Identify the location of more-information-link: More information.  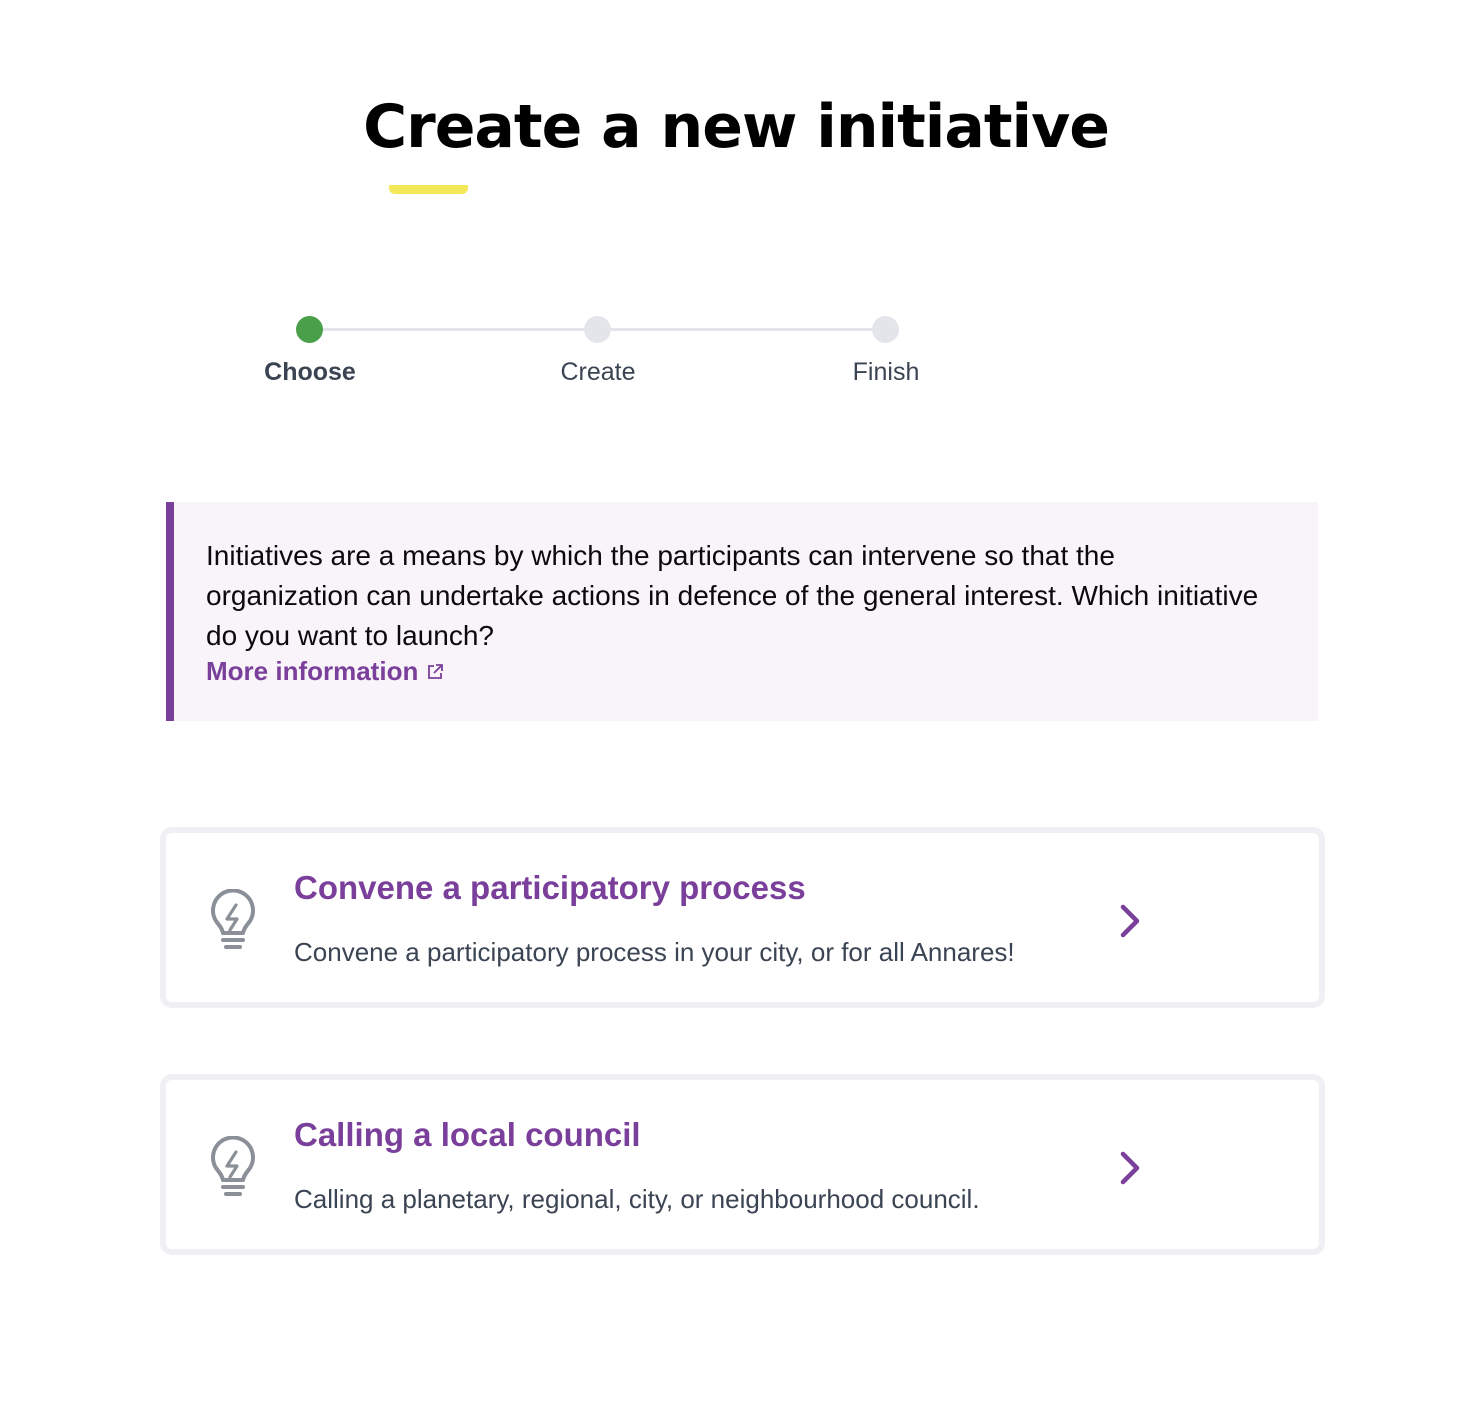
(325, 671).